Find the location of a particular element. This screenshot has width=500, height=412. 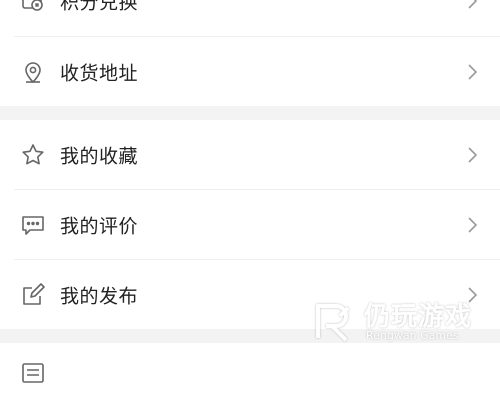

list-icon is located at coordinates (33, 373).